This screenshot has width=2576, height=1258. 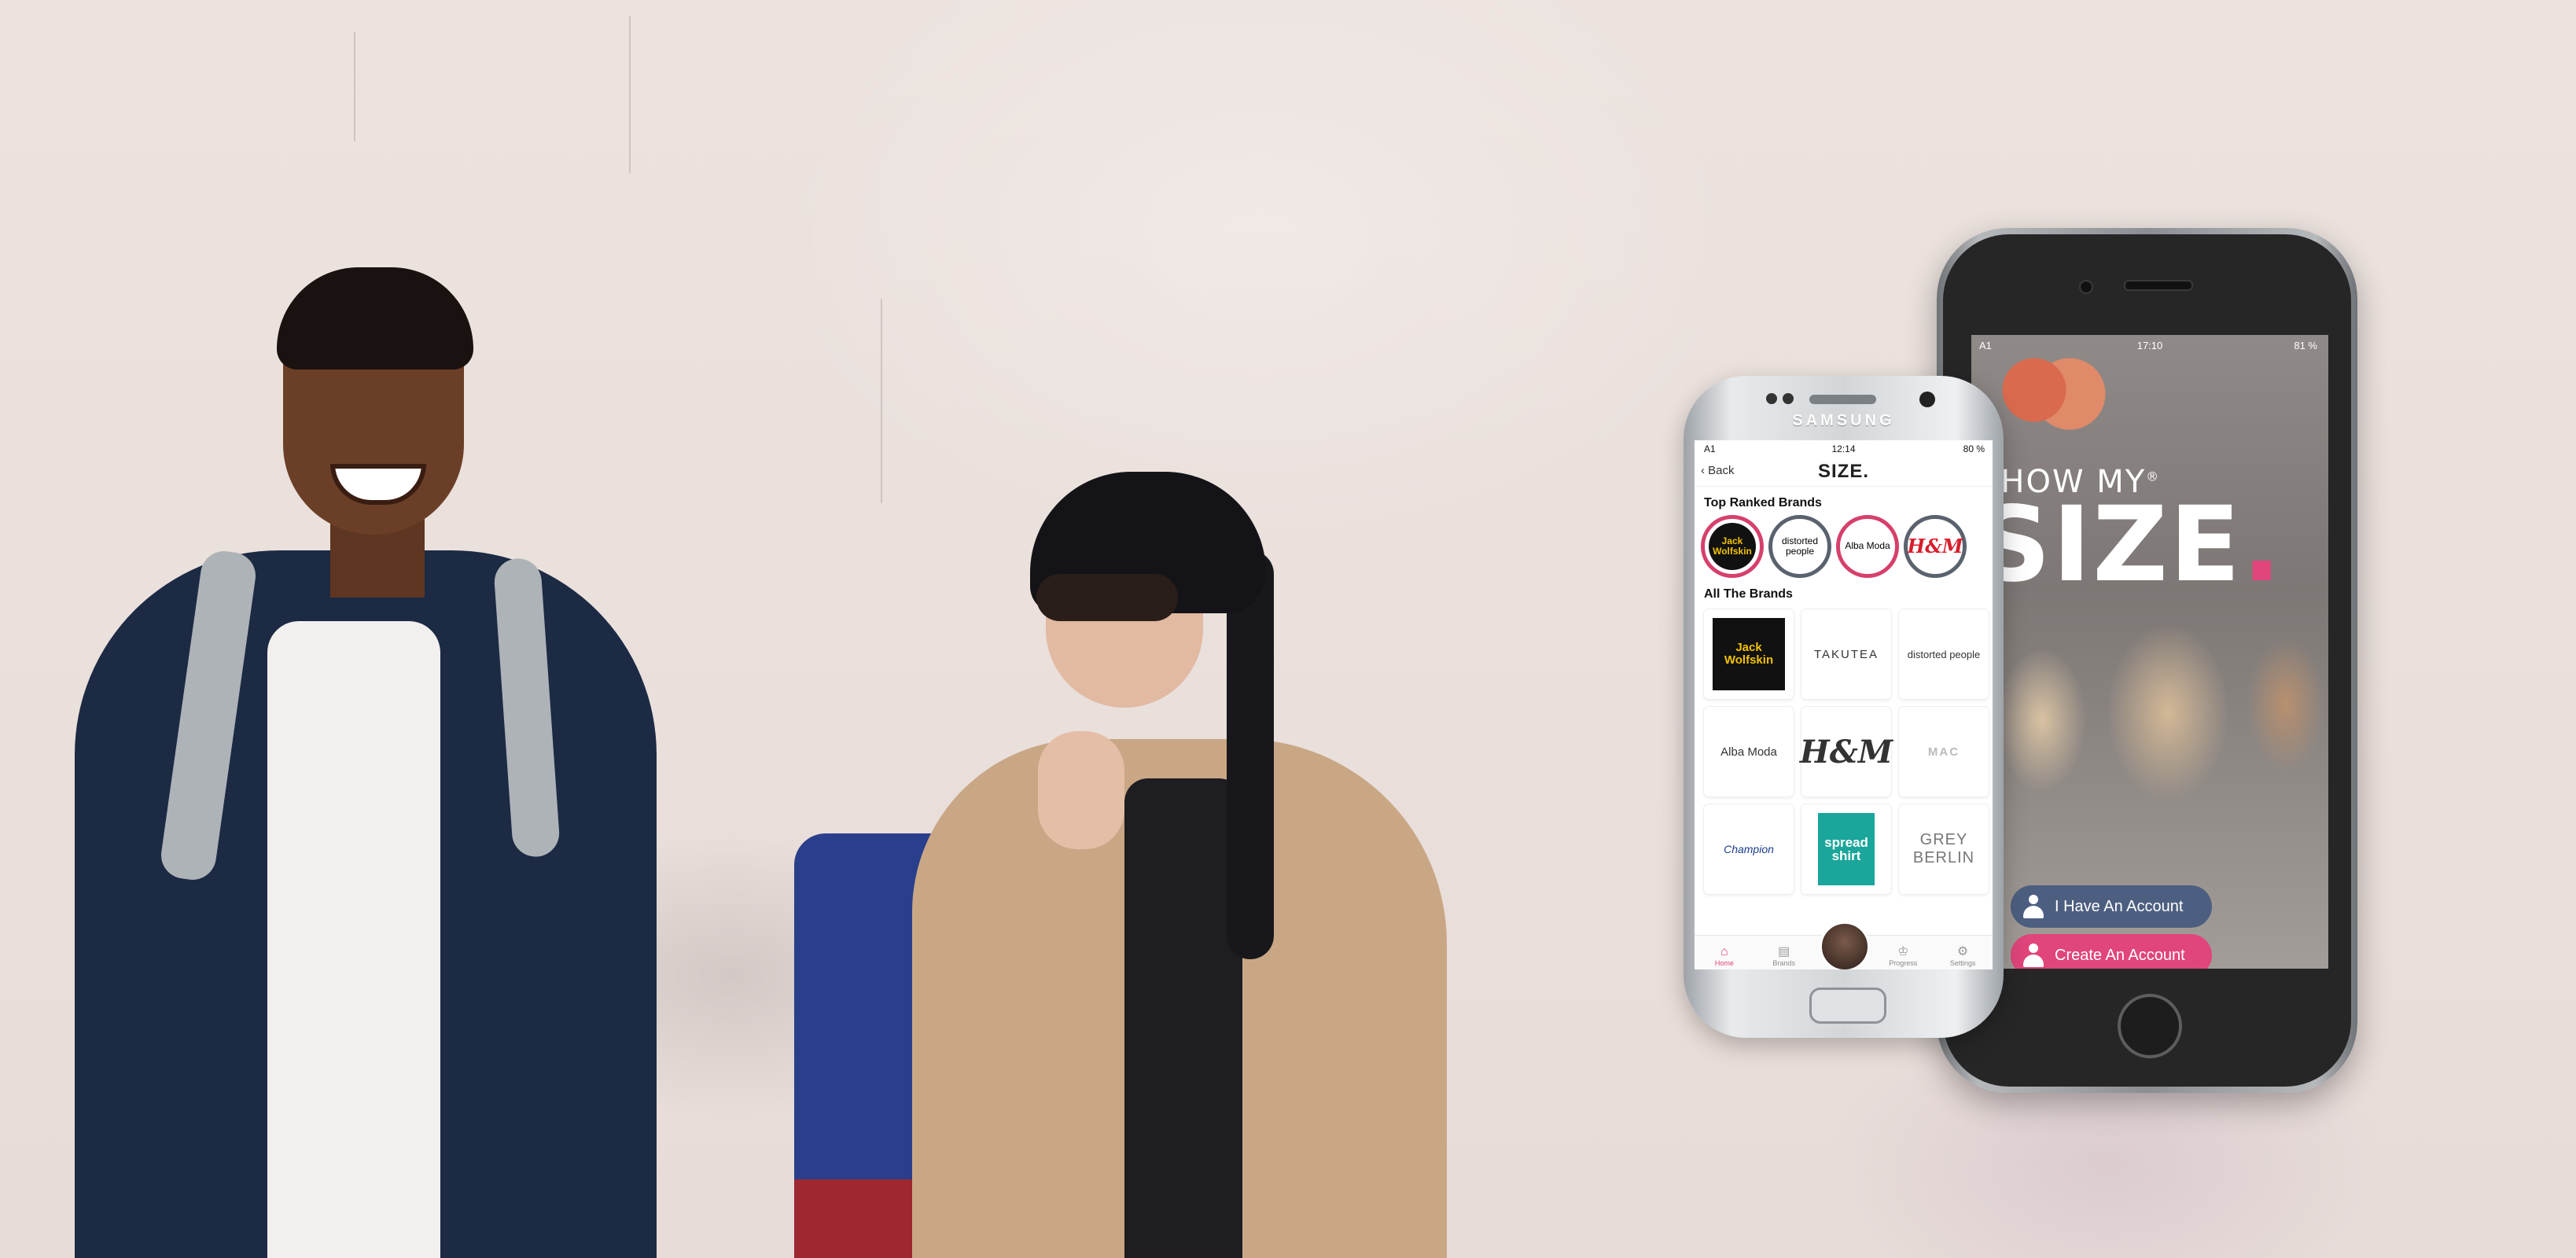 I want to click on tab-bar: ⌂ Home ▤ Brands ♔ Progress ⚙ Settings, so click(x=1844, y=945).